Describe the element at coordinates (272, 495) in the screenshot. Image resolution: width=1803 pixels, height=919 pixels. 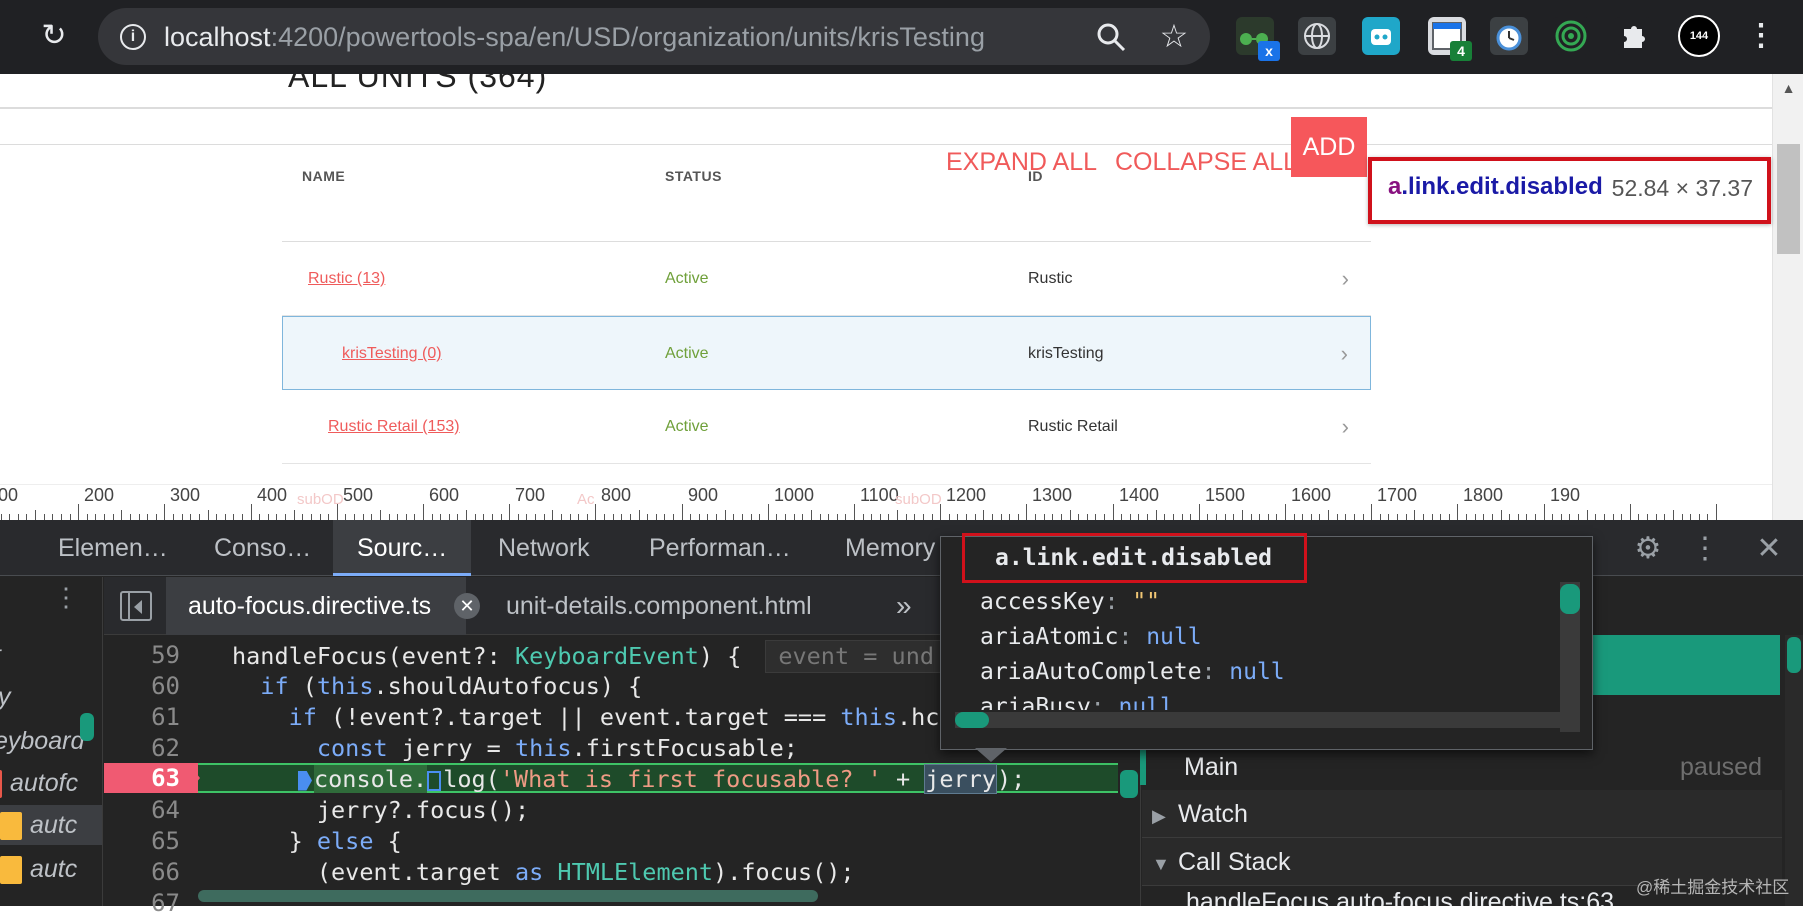
I see `ruler-label: 400` at that location.